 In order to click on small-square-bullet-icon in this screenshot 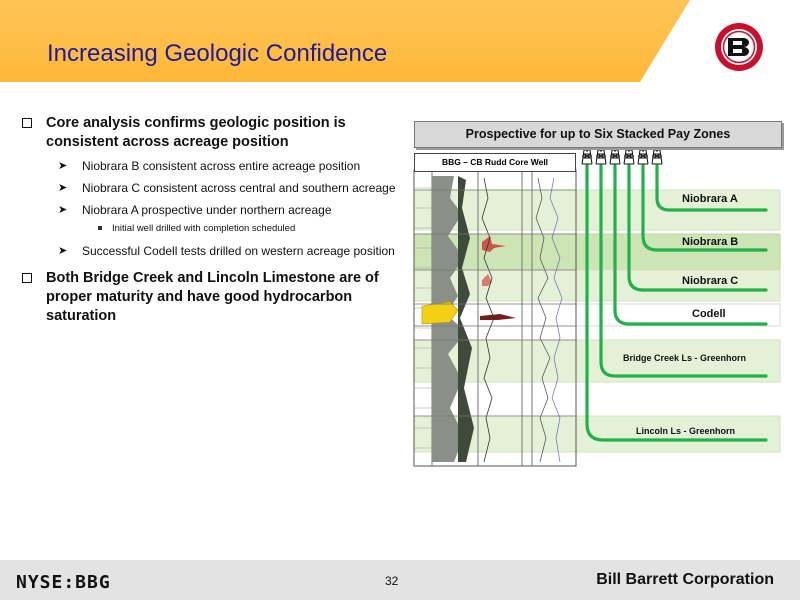, I will do `click(100, 228)`.